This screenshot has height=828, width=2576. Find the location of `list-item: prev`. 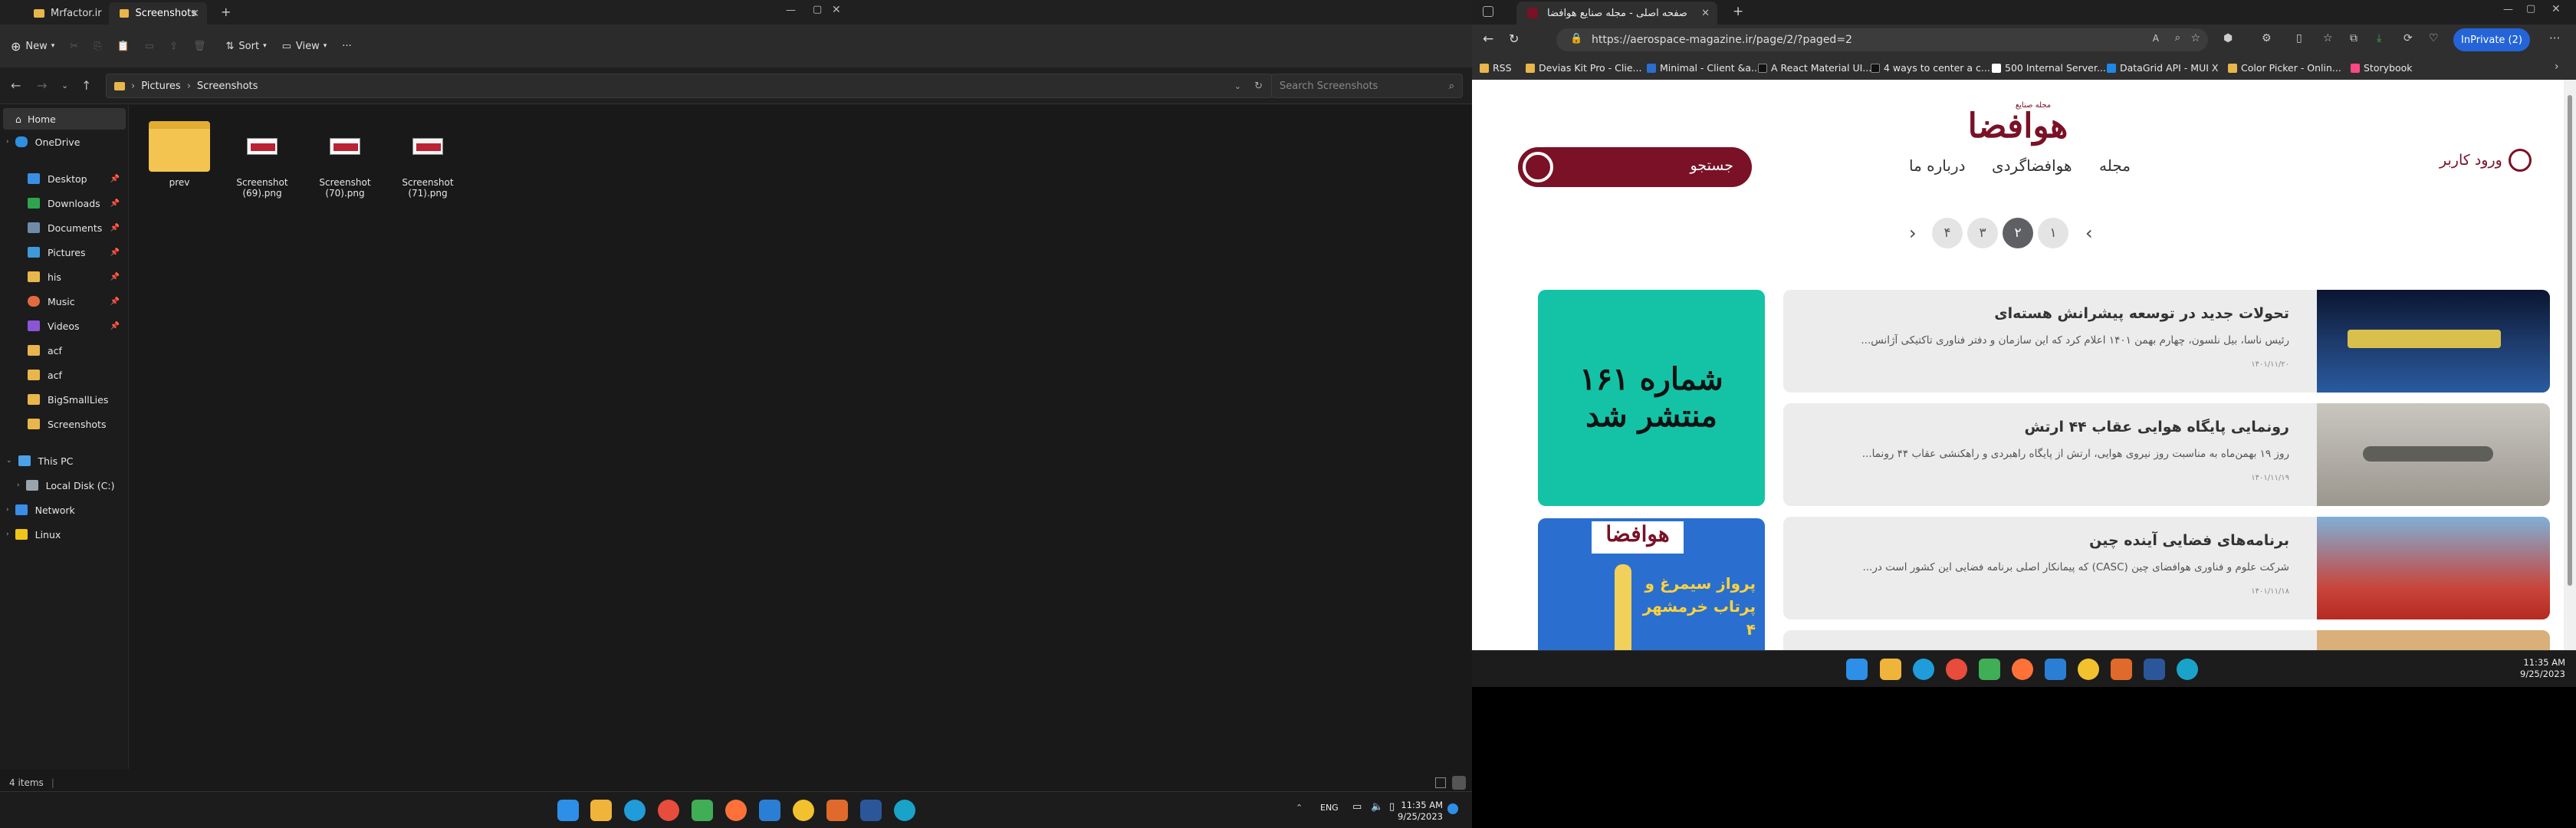

list-item: prev is located at coordinates (179, 154).